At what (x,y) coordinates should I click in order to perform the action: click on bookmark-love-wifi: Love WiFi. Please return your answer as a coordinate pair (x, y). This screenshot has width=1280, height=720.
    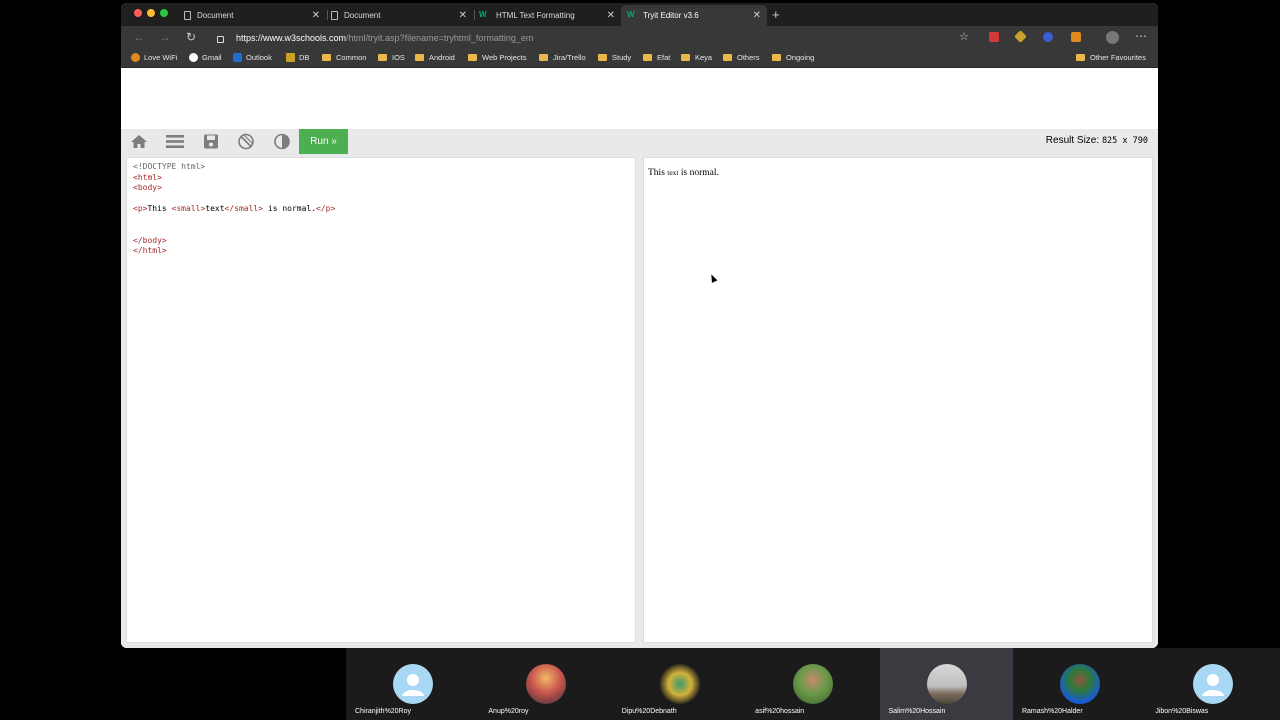
    Looking at the image, I should click on (154, 57).